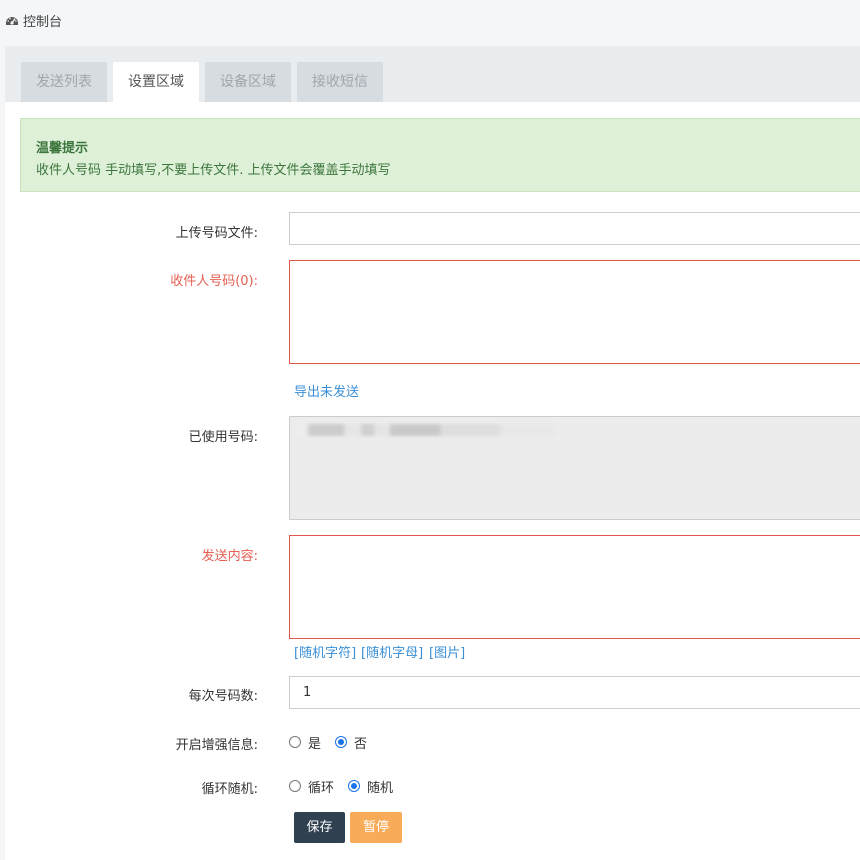 This screenshot has width=860, height=860. I want to click on dashboard-icon, so click(12, 20).